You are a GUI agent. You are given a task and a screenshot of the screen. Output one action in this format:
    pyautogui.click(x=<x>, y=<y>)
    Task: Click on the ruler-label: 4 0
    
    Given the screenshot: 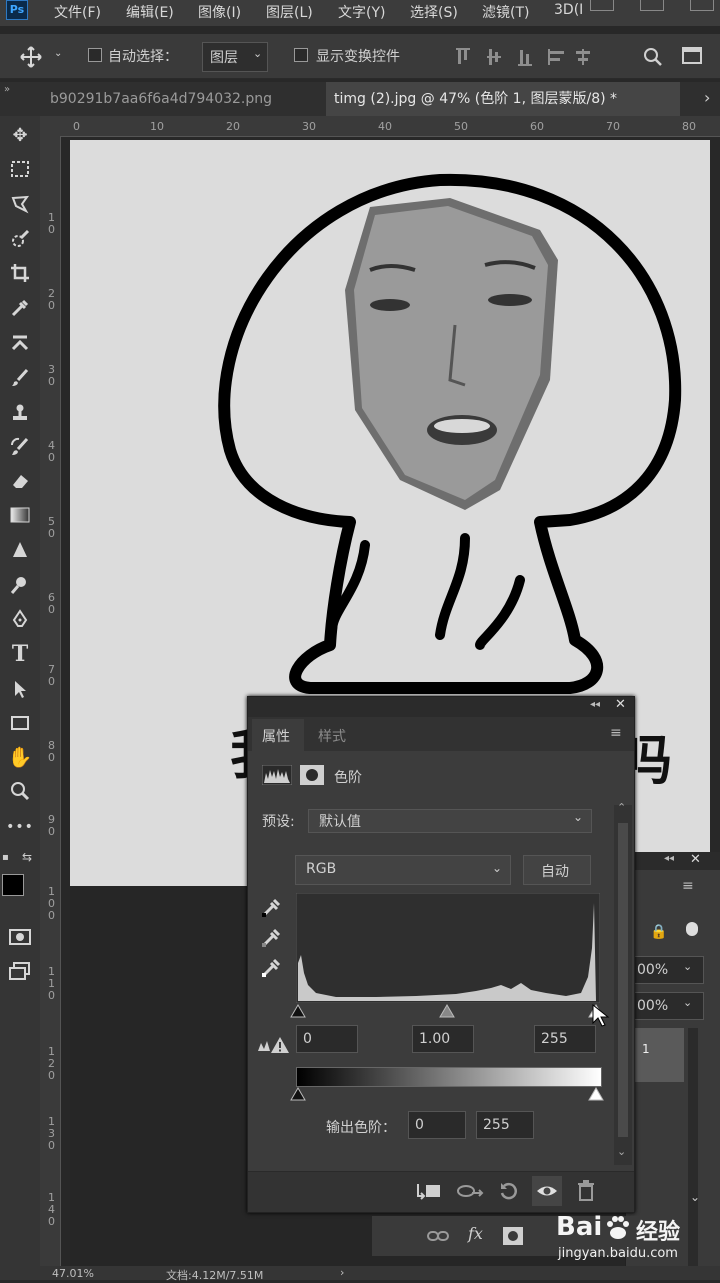 What is the action you would take?
    pyautogui.click(x=51, y=451)
    